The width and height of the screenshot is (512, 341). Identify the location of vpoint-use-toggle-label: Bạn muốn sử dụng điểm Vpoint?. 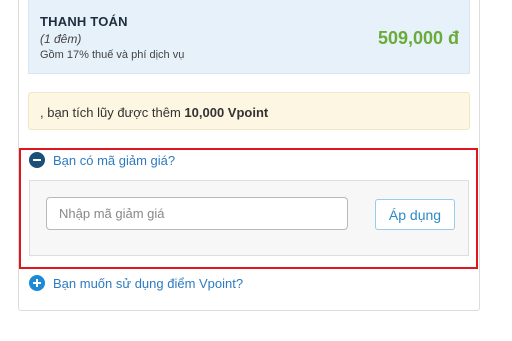
(148, 283).